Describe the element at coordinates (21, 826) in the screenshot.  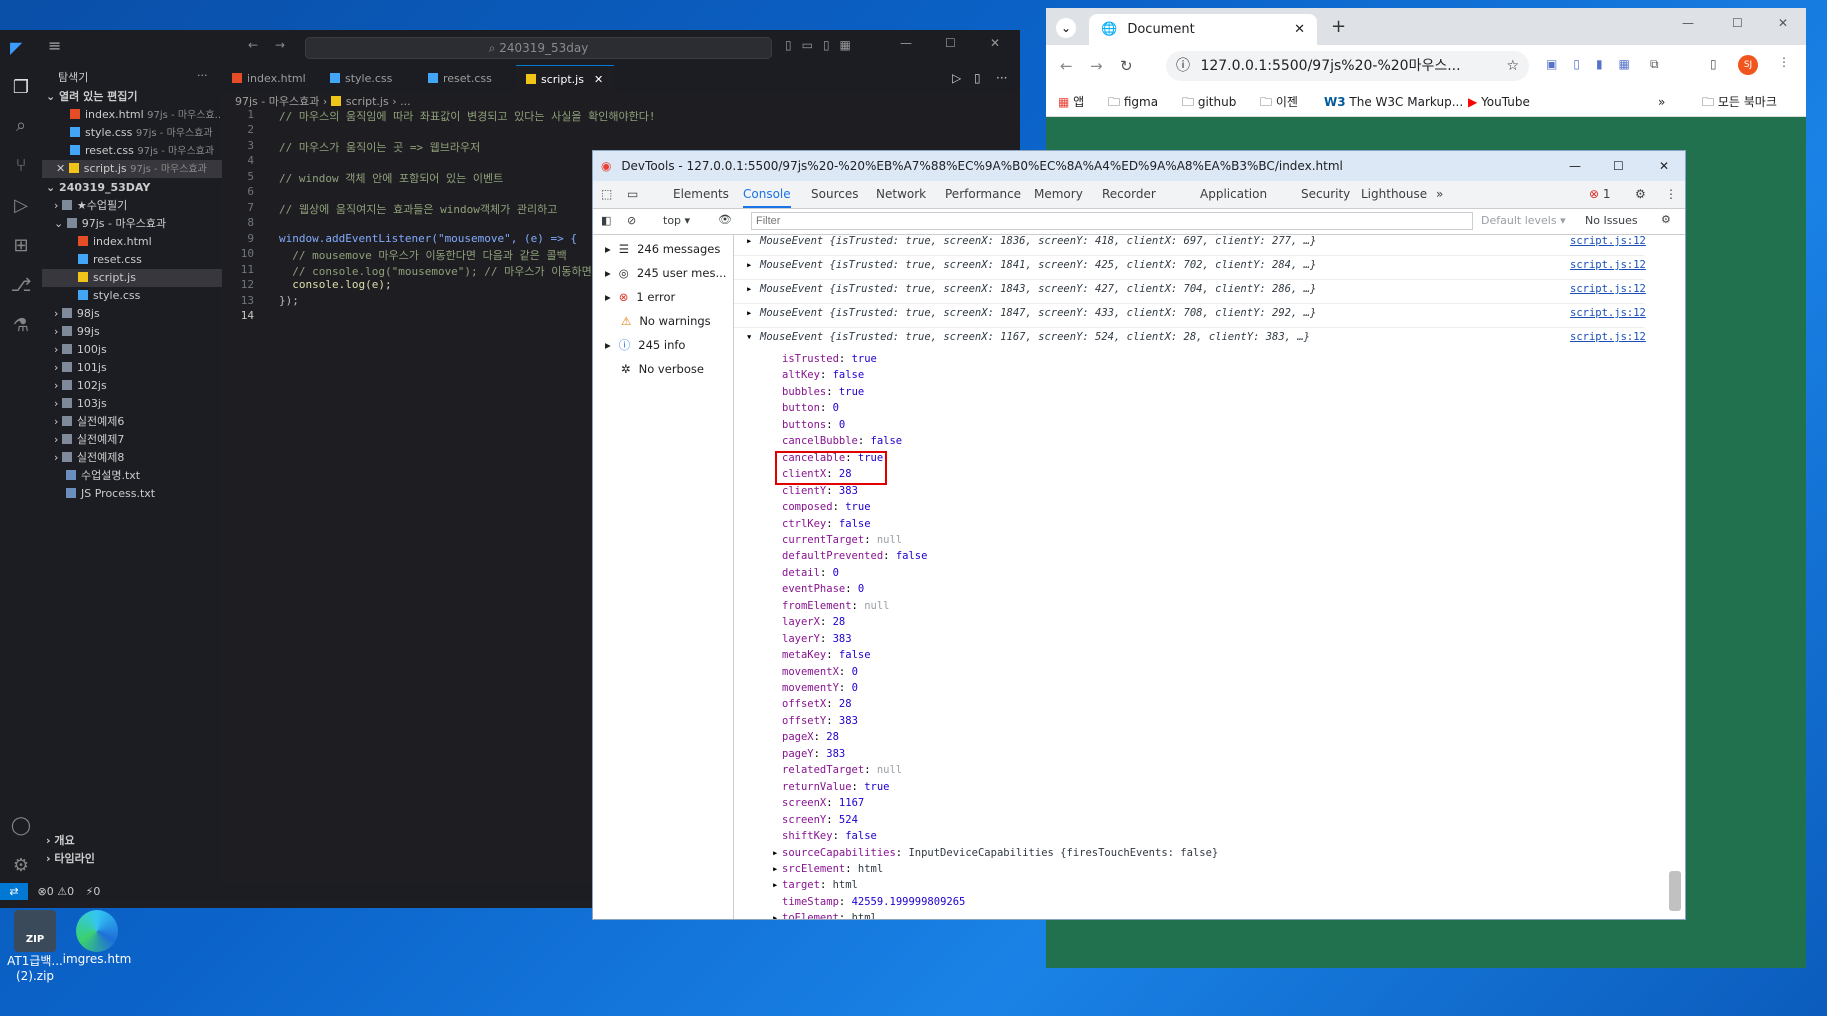
I see `account-icon: ◯` at that location.